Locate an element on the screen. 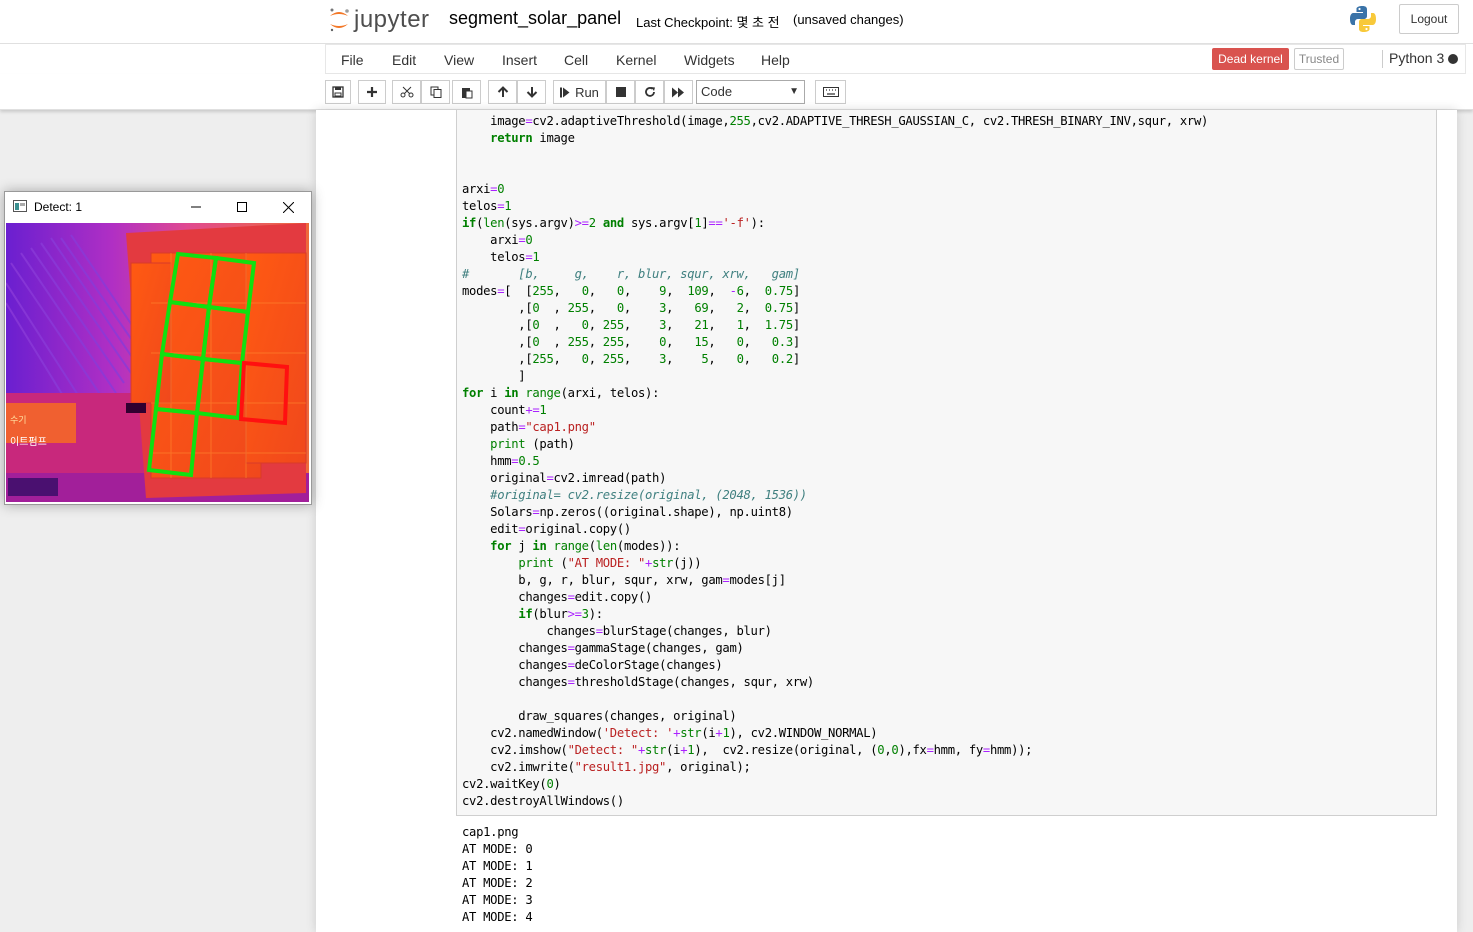 The height and width of the screenshot is (932, 1473). code-line: ,[255, 0, 255, 3, 5, 0, 0.2] is located at coordinates (631, 359).